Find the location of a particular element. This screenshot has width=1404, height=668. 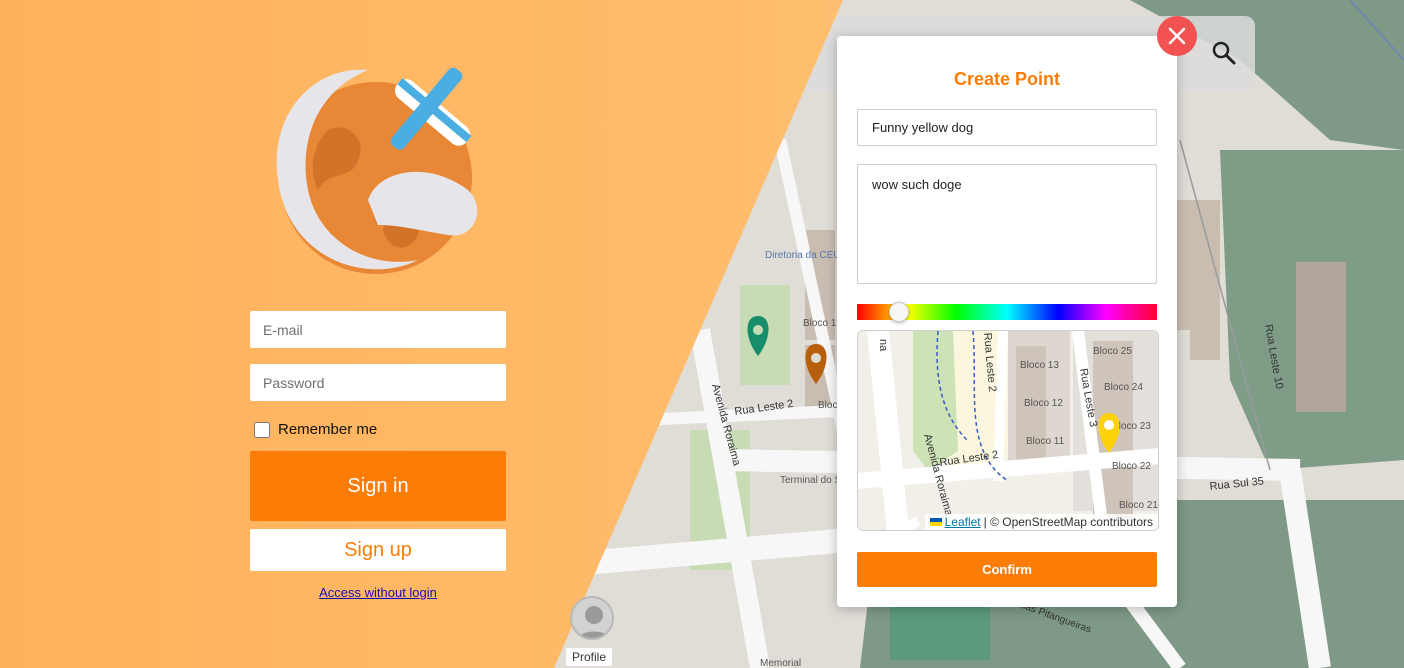

color-slider is located at coordinates (1007, 312).